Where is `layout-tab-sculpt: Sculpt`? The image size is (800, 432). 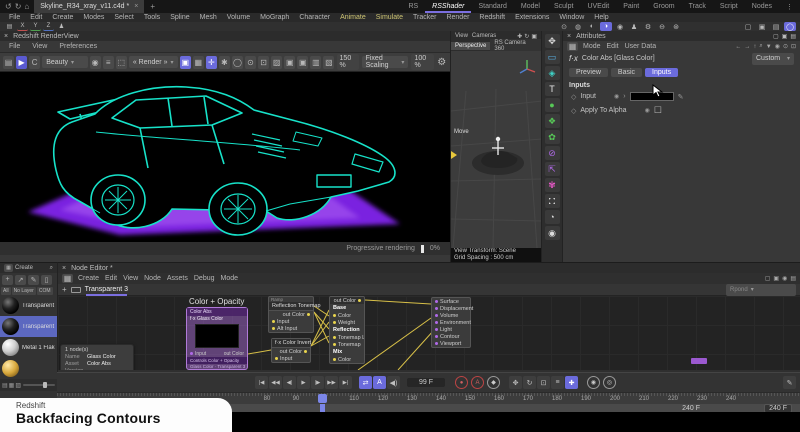
layout-tab-sculpt: Sculpt is located at coordinates (563, 6).